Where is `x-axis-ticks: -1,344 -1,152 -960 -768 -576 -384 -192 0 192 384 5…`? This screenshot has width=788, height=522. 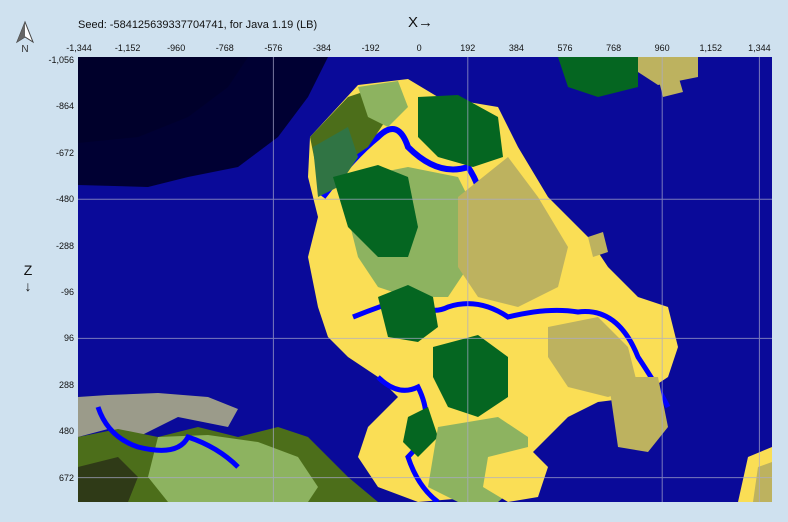
x-axis-ticks: -1,344 -1,152 -960 -768 -576 -384 -192 0 192 384 5… is located at coordinates (394, 49).